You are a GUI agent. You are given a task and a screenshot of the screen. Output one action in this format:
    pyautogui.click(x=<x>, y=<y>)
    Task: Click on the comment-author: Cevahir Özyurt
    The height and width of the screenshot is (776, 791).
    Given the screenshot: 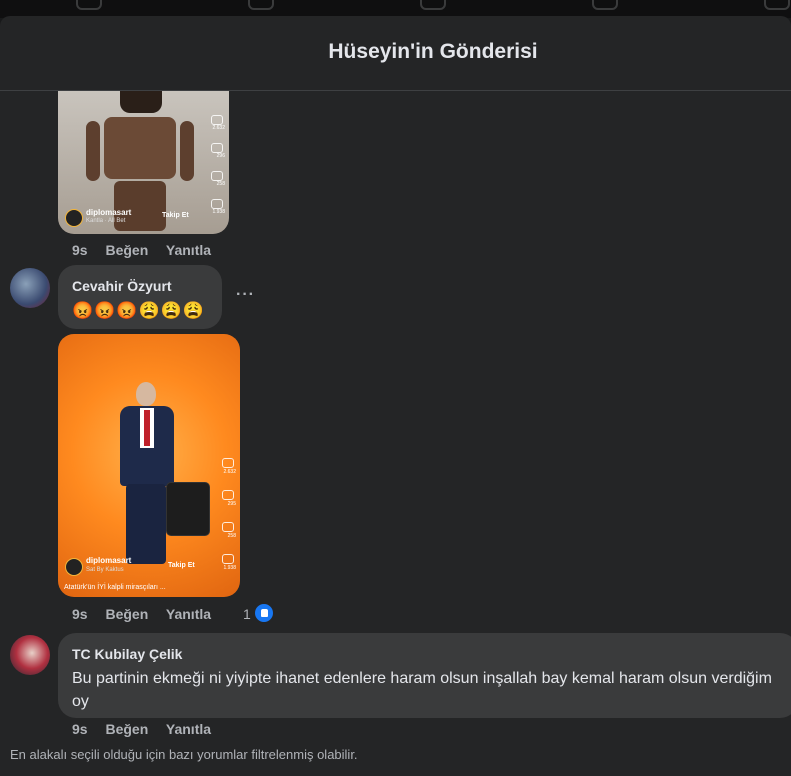 What is the action you would take?
    pyautogui.click(x=122, y=286)
    